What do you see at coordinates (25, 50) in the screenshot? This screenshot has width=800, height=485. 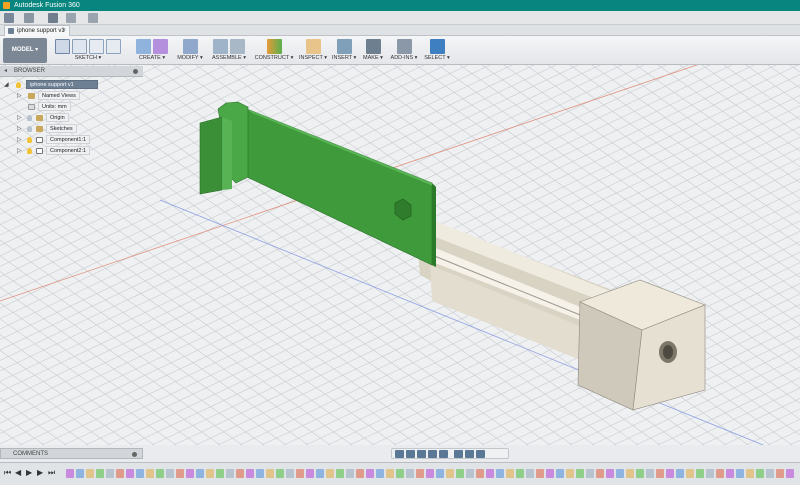 I see `workspace-switcher: MODEL ▾` at bounding box center [25, 50].